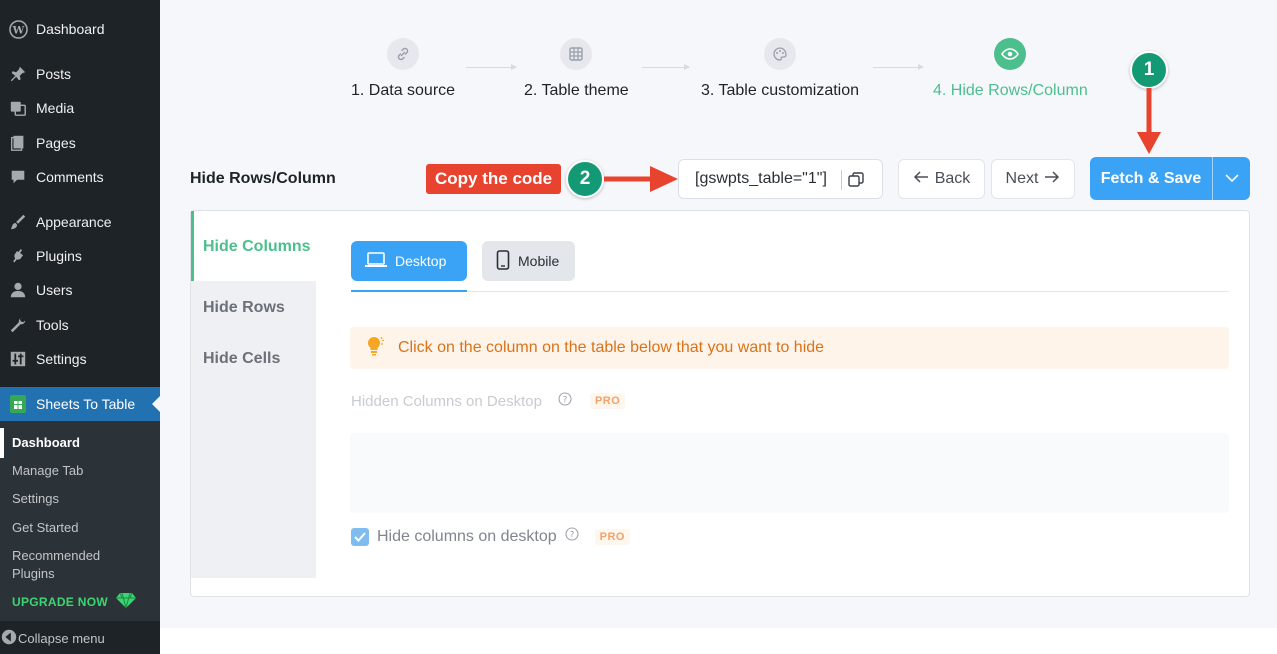 This screenshot has height=654, width=1277. What do you see at coordinates (376, 261) in the screenshot?
I see `laptop-icon` at bounding box center [376, 261].